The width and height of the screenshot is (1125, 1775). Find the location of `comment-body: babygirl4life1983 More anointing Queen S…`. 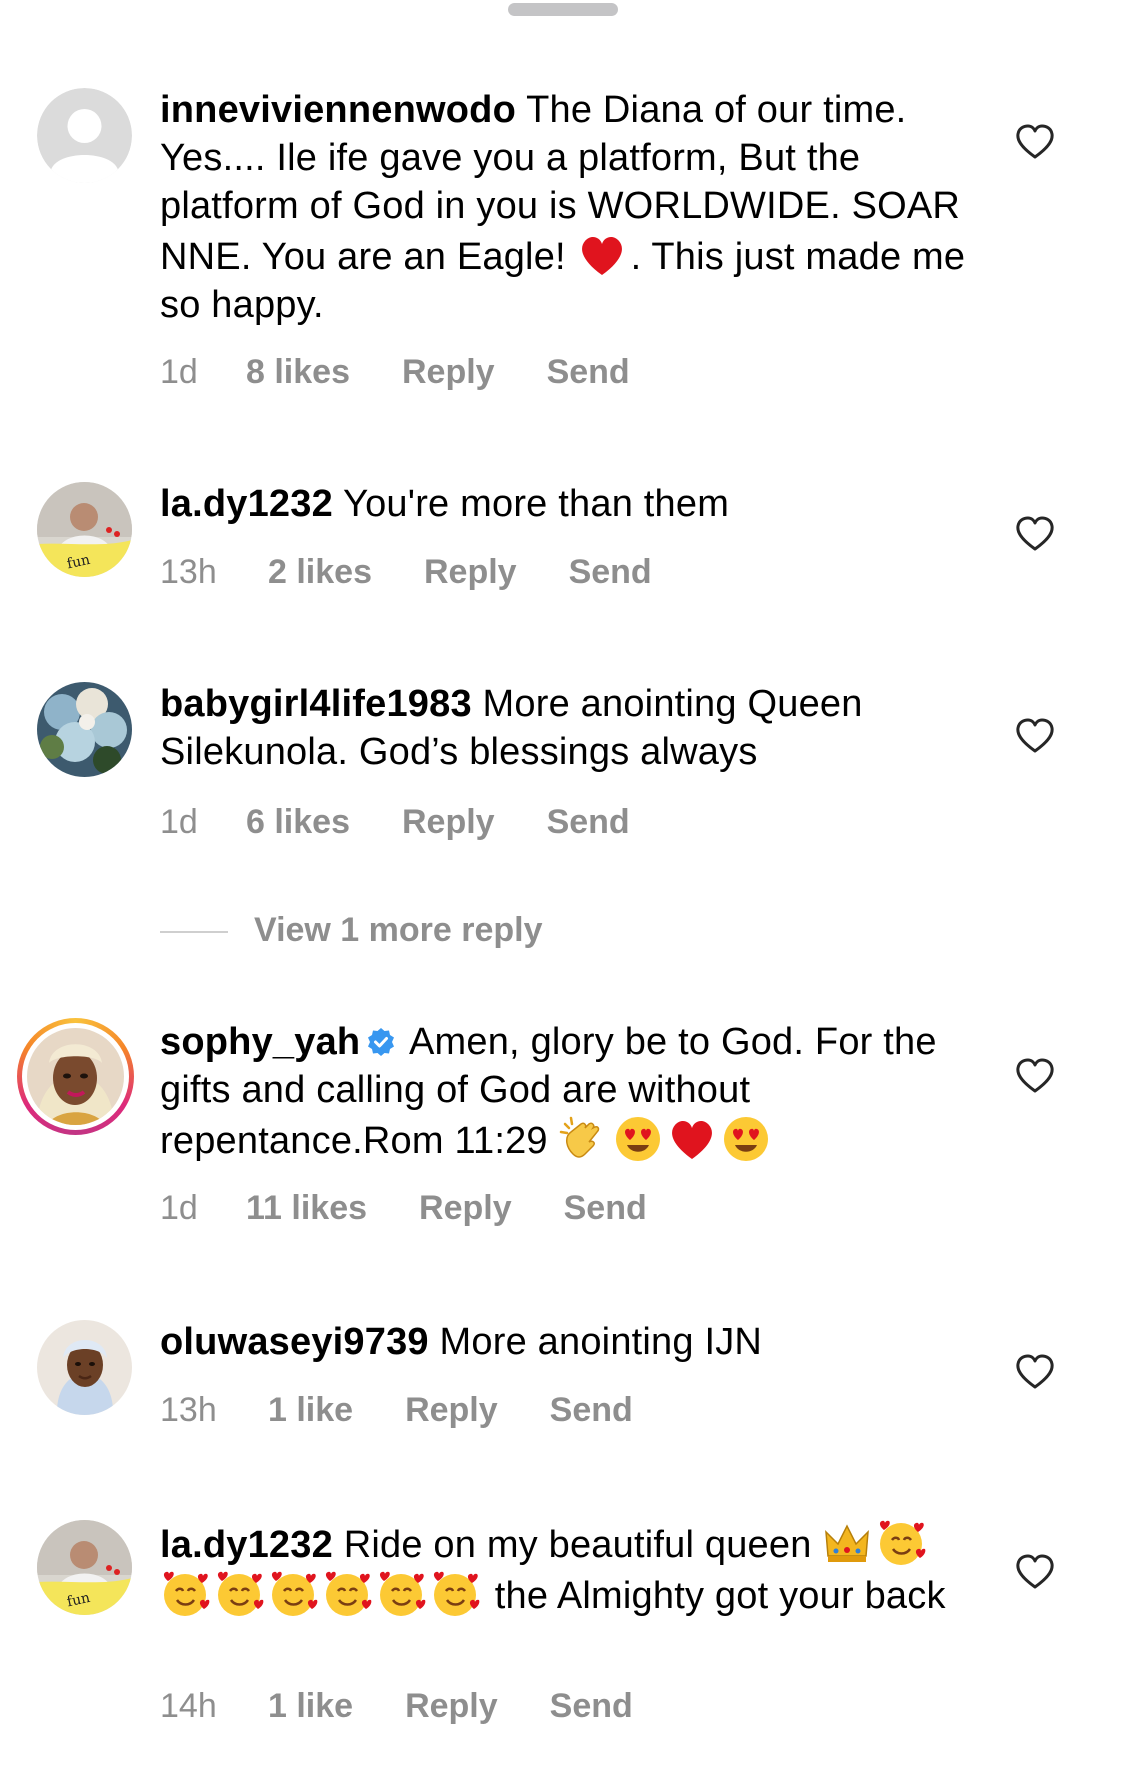

comment-body: babygirl4life1983 More anointing Queen S… is located at coordinates (570, 728).